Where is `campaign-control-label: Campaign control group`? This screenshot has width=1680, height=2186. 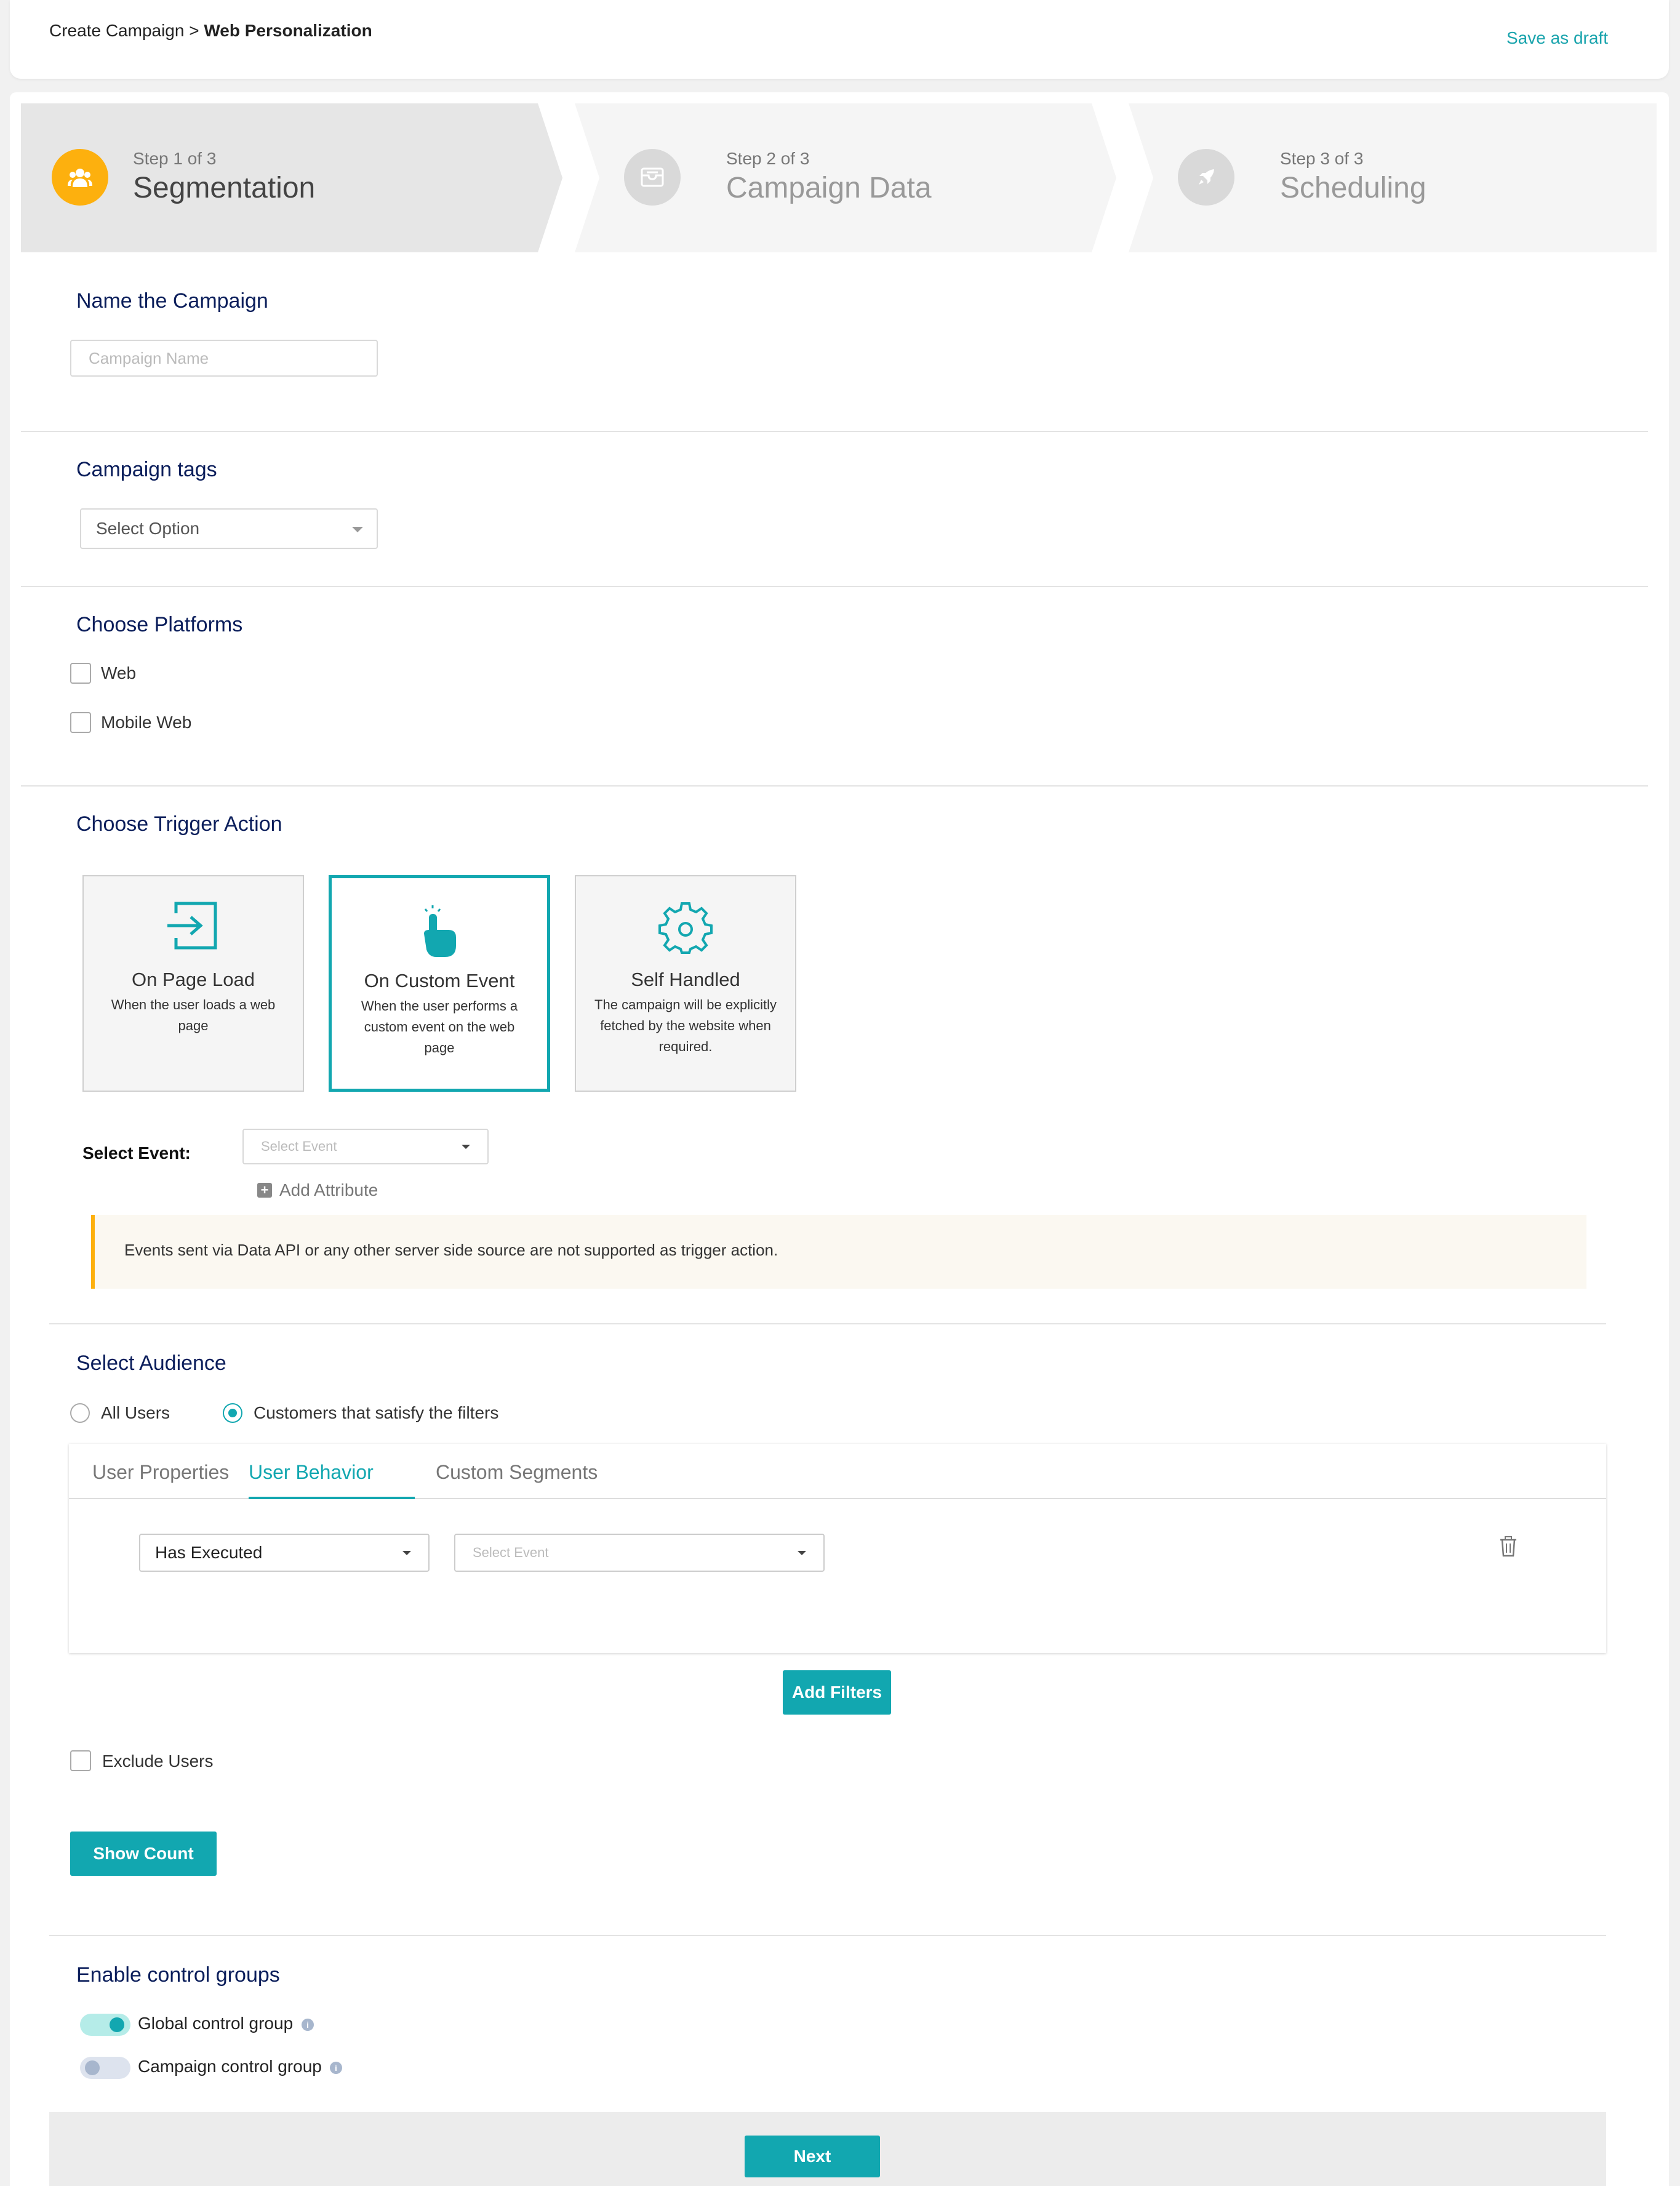
campaign-control-label: Campaign control group is located at coordinates (230, 2066).